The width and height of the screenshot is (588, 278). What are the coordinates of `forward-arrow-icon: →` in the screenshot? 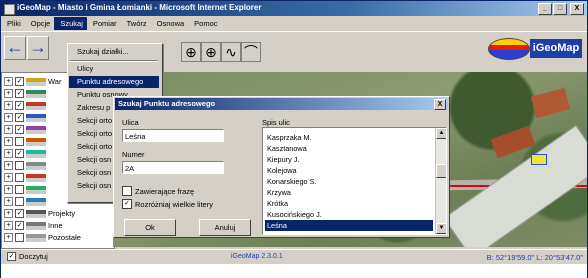 It's located at (38, 48).